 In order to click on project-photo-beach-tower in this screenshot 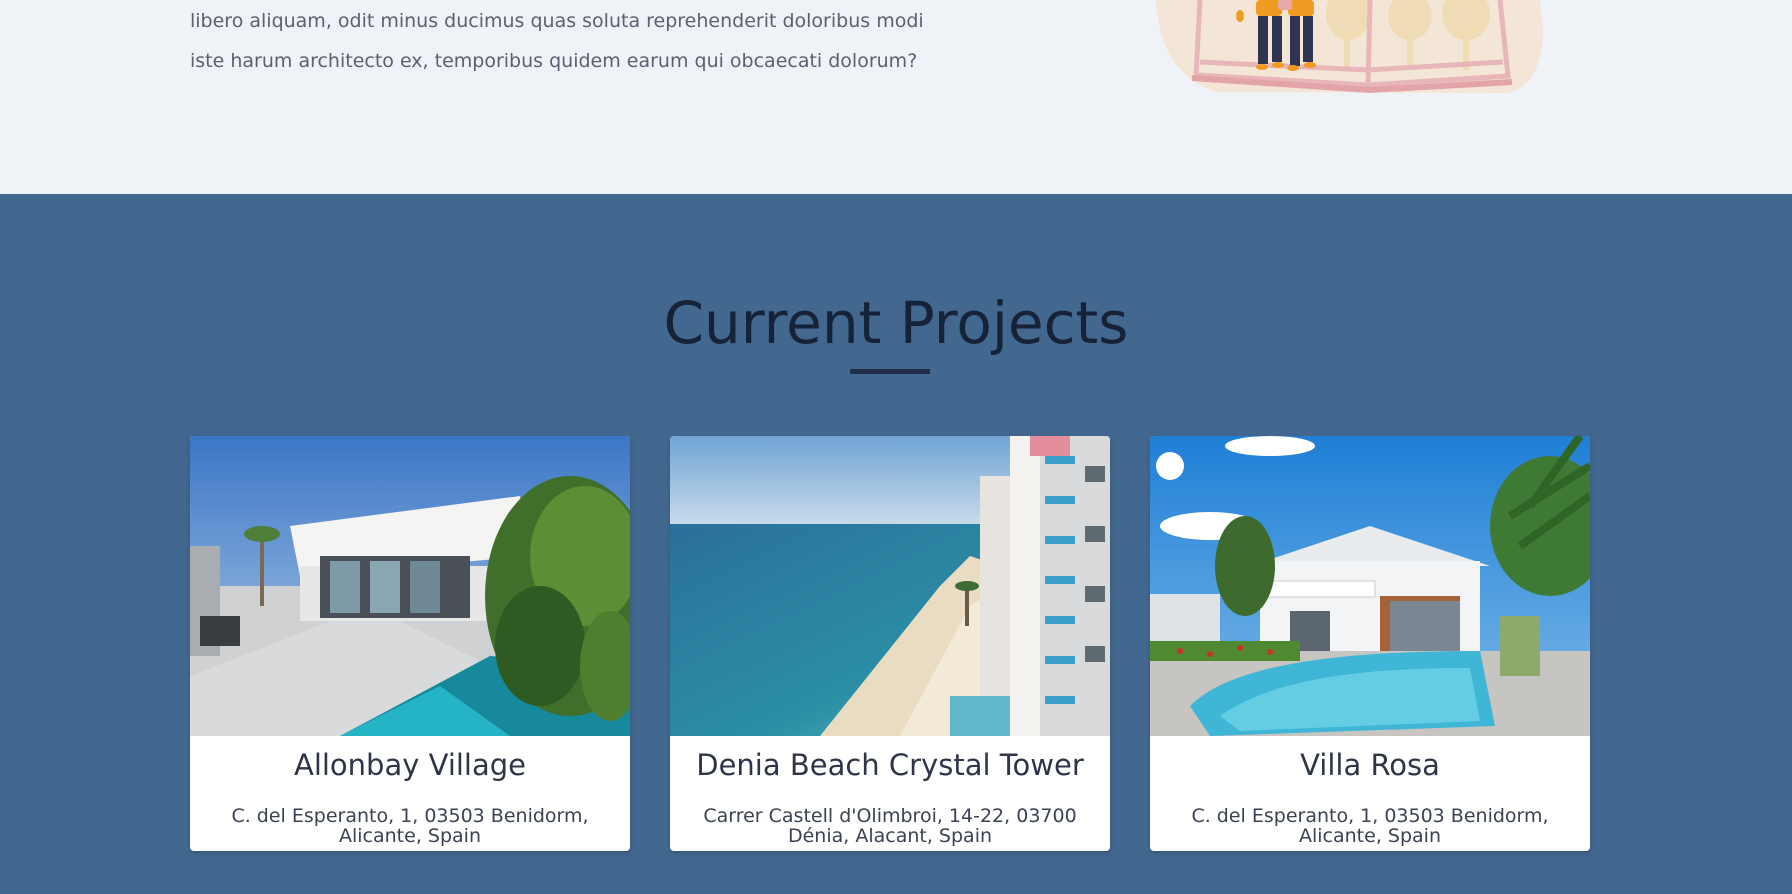, I will do `click(890, 586)`.